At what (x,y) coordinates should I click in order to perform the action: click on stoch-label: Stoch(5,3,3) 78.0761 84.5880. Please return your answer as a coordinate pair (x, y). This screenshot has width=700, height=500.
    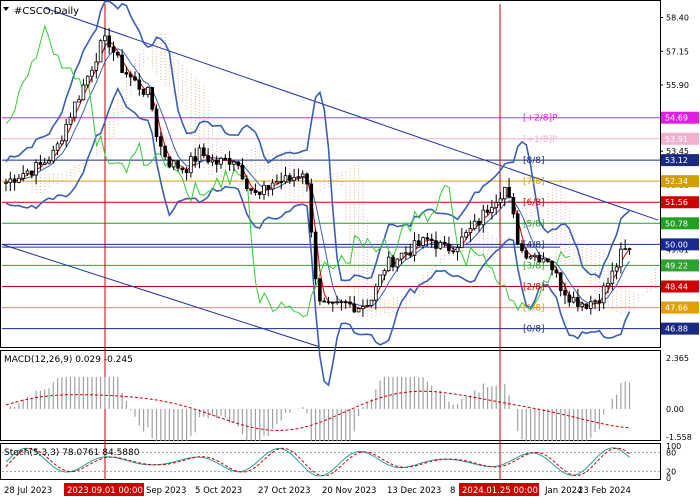
    Looking at the image, I should click on (72, 453).